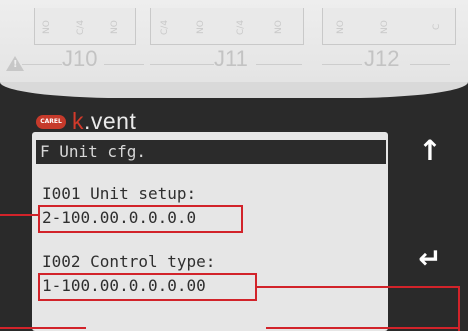 This screenshot has height=331, width=468. I want to click on highlight-control-type, so click(147, 287).